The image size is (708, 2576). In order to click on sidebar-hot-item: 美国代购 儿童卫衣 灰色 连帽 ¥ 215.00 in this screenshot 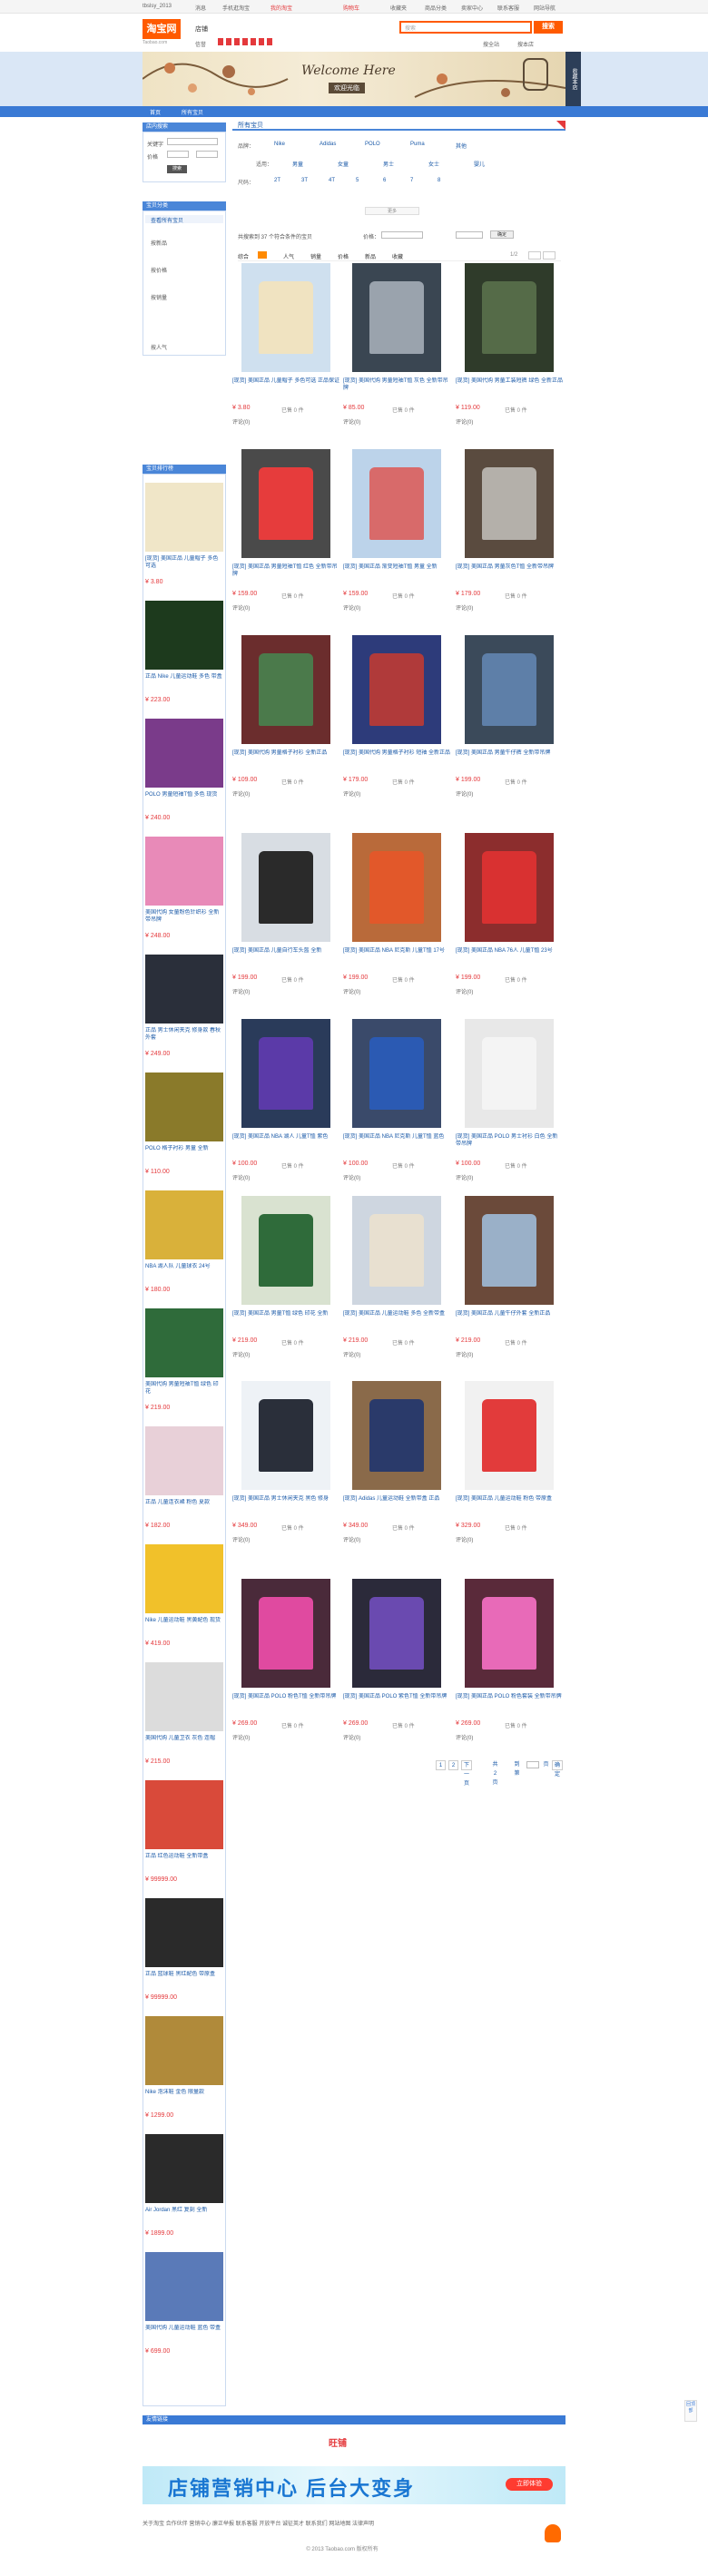, I will do `click(184, 1716)`.